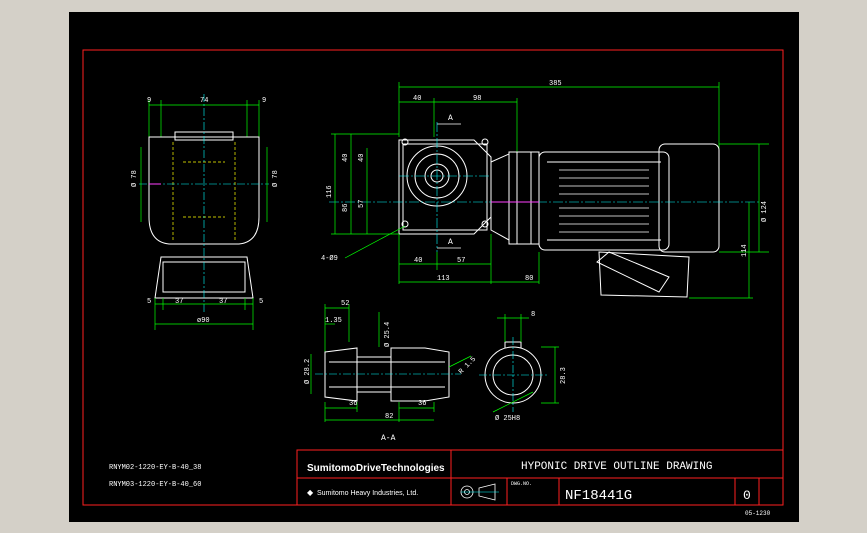 Image resolution: width=867 pixels, height=533 pixels. I want to click on drawing-number: NF18441G, so click(598, 496).